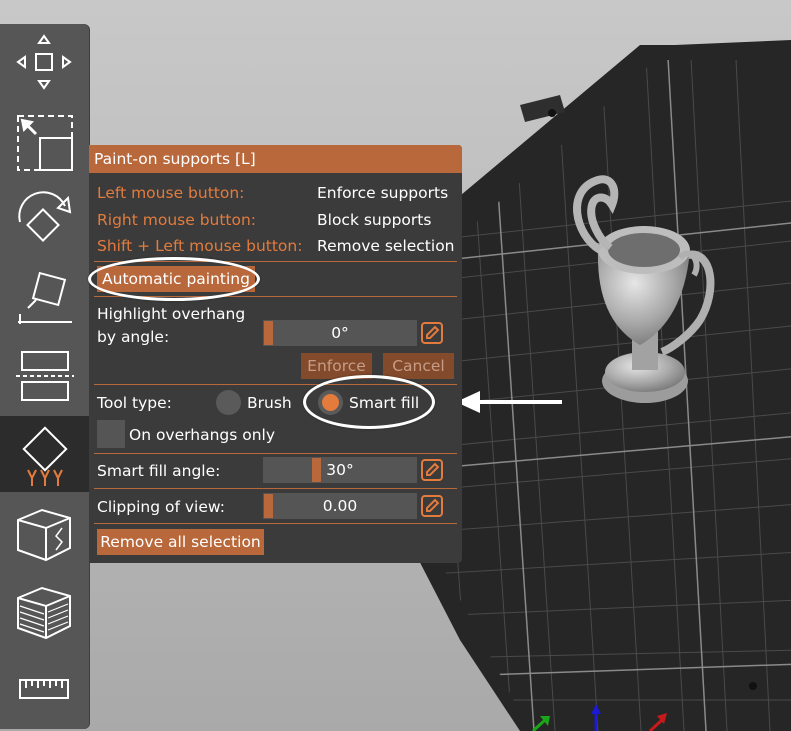 This screenshot has height=731, width=791. I want to click on move-icon, so click(44, 62).